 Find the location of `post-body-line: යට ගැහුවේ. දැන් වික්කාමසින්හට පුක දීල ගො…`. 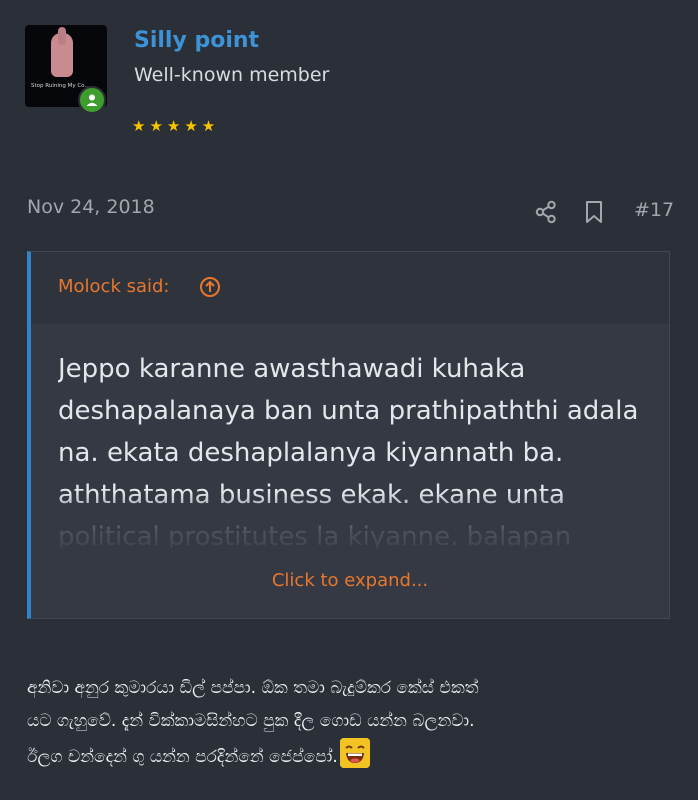

post-body-line: යට ගැහුවේ. දැන් වික්කාමසින්හට පුක දීල ගො… is located at coordinates (251, 721).